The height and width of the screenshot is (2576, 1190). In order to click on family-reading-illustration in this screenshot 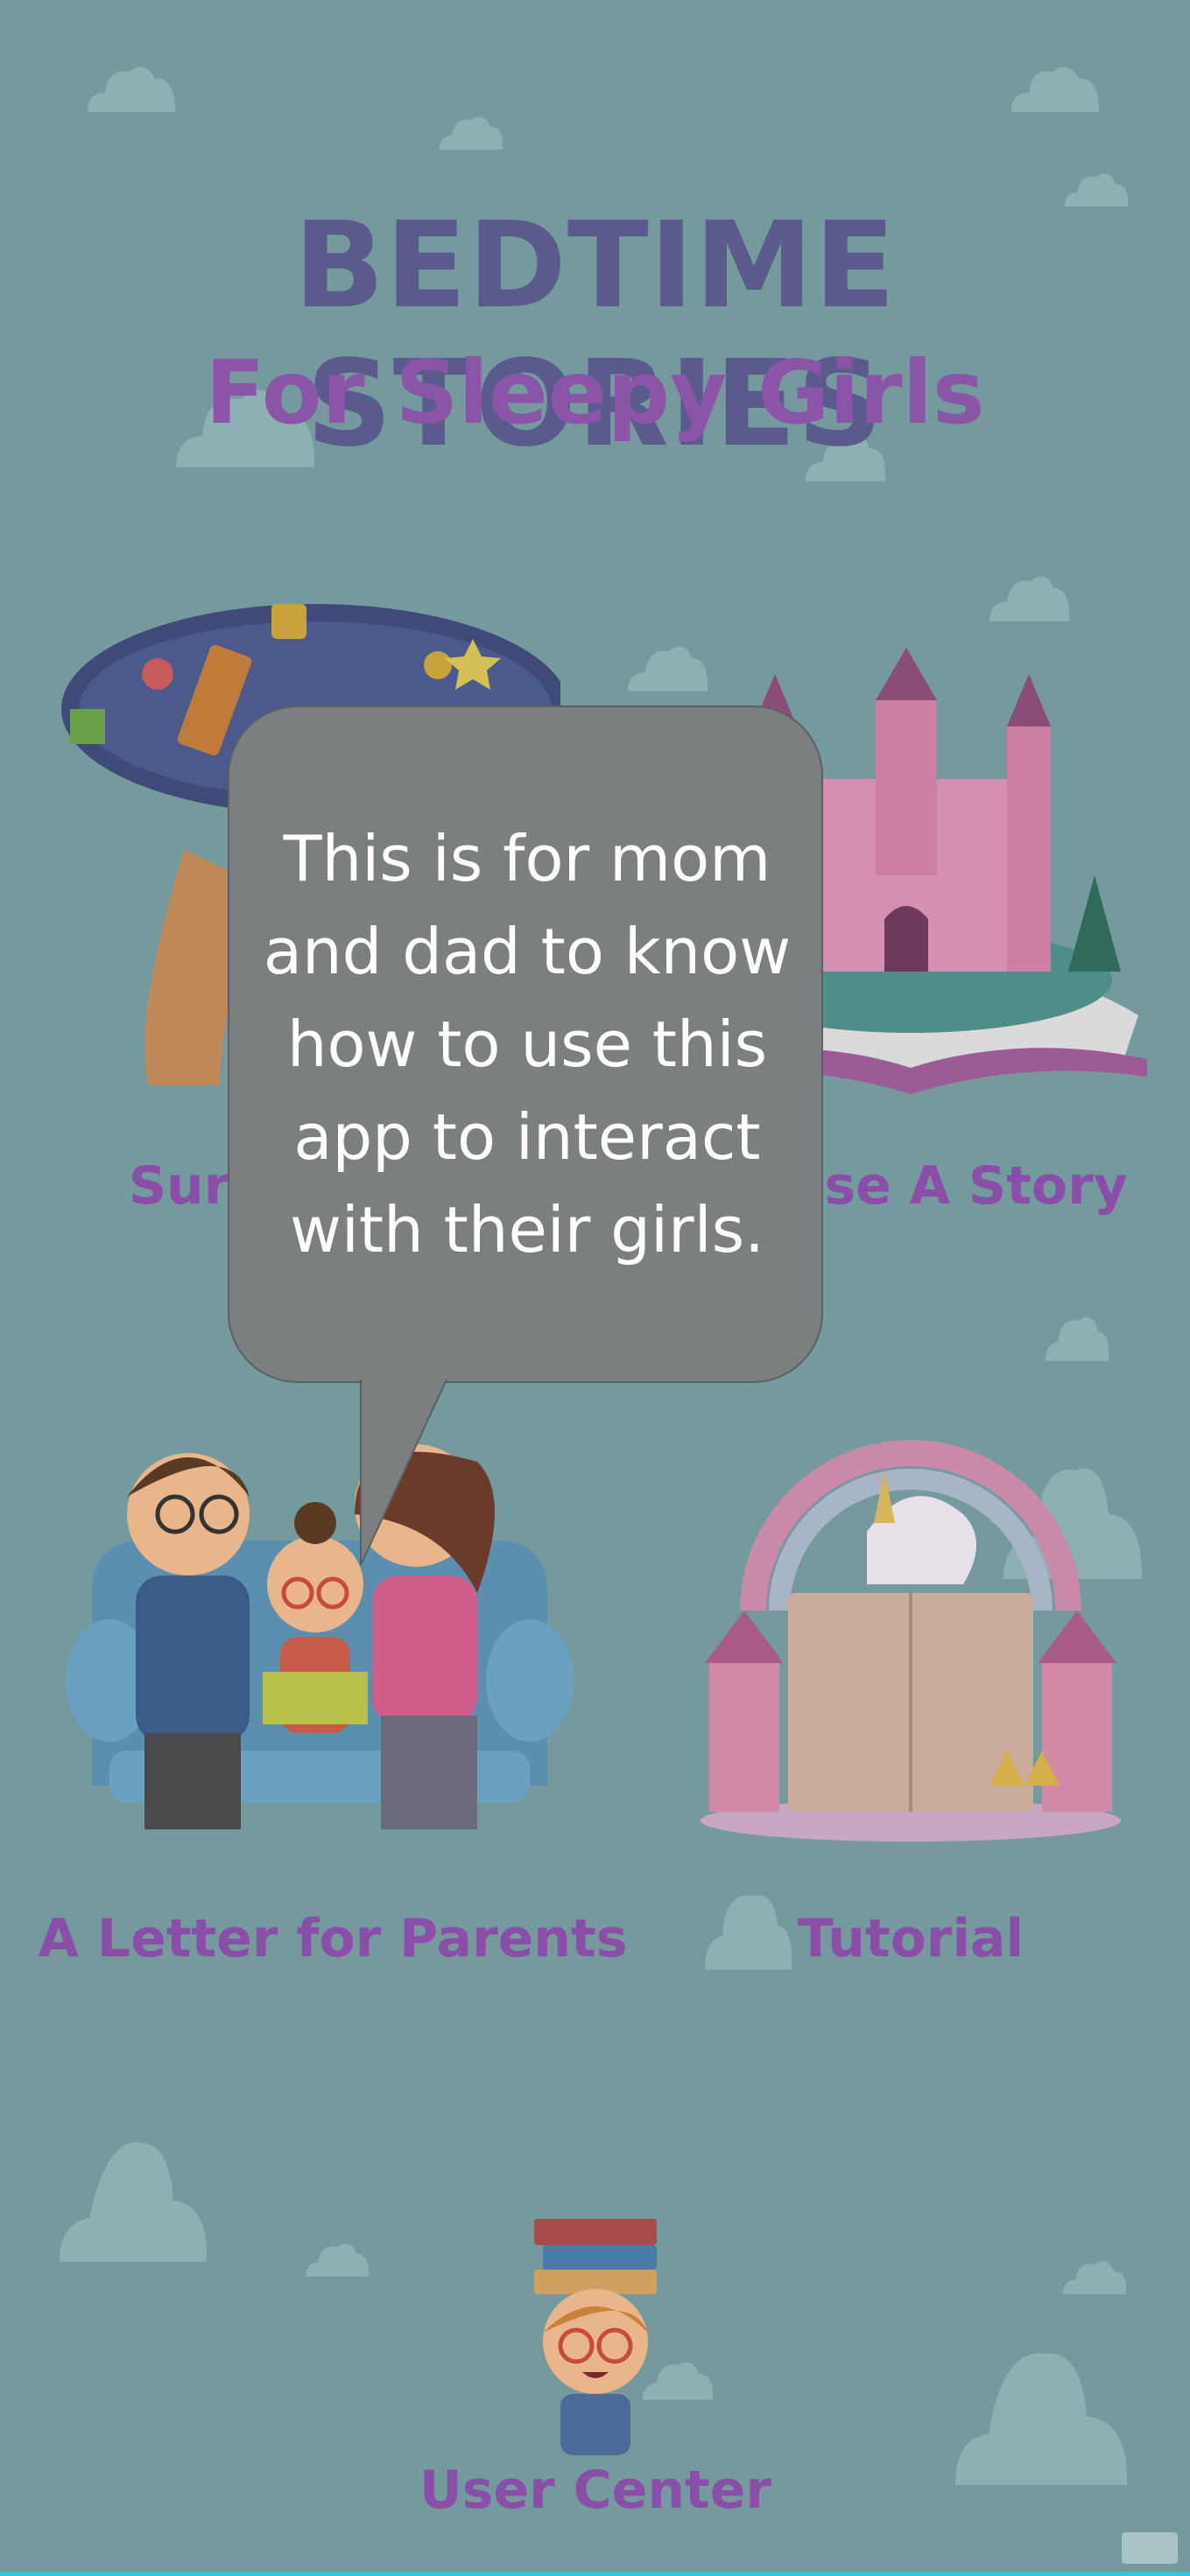, I will do `click(320, 1636)`.